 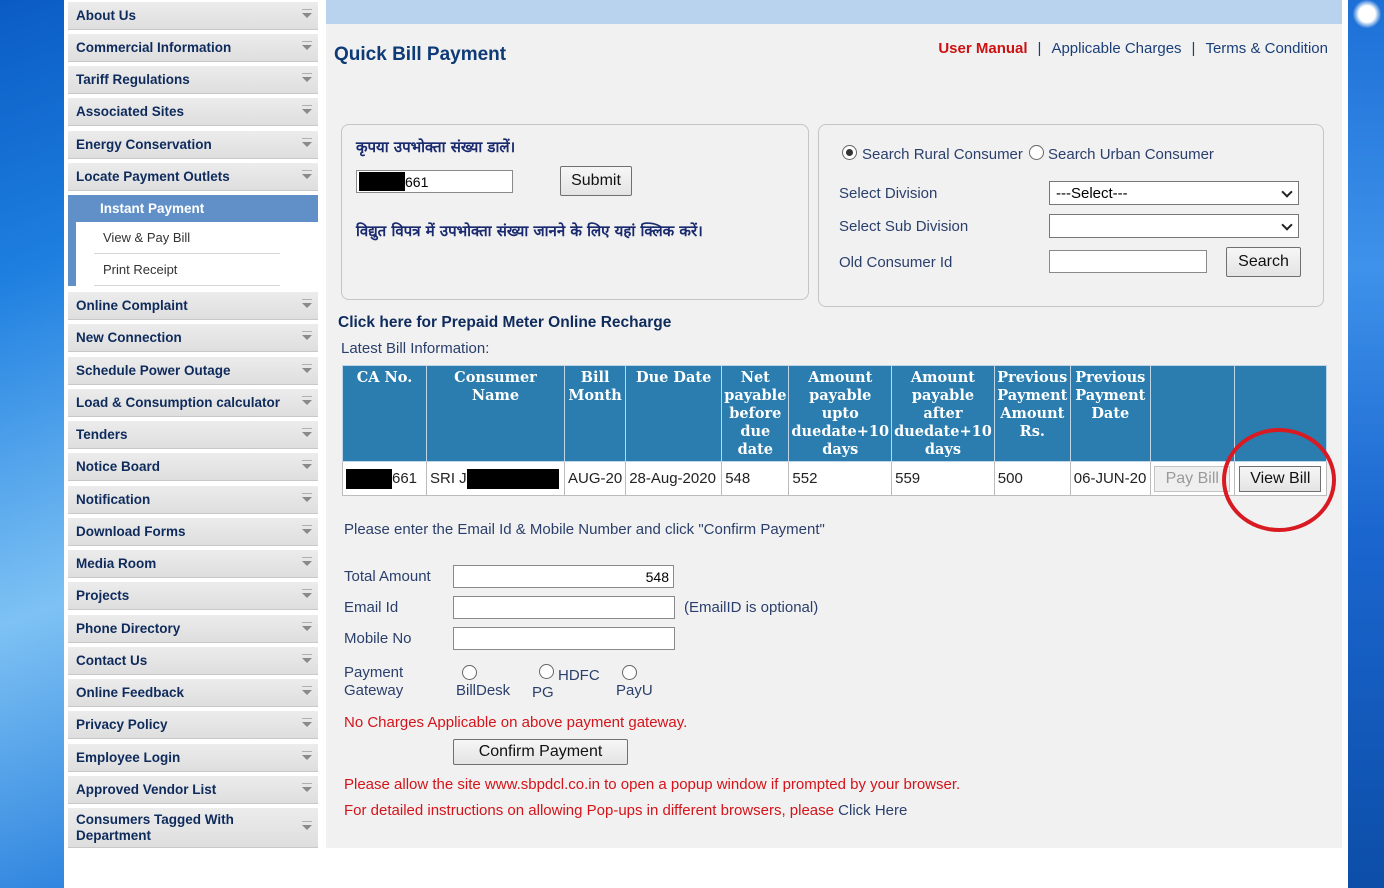 What do you see at coordinates (448, 478) in the screenshot?
I see `consumer-name-prefix: SRI J` at bounding box center [448, 478].